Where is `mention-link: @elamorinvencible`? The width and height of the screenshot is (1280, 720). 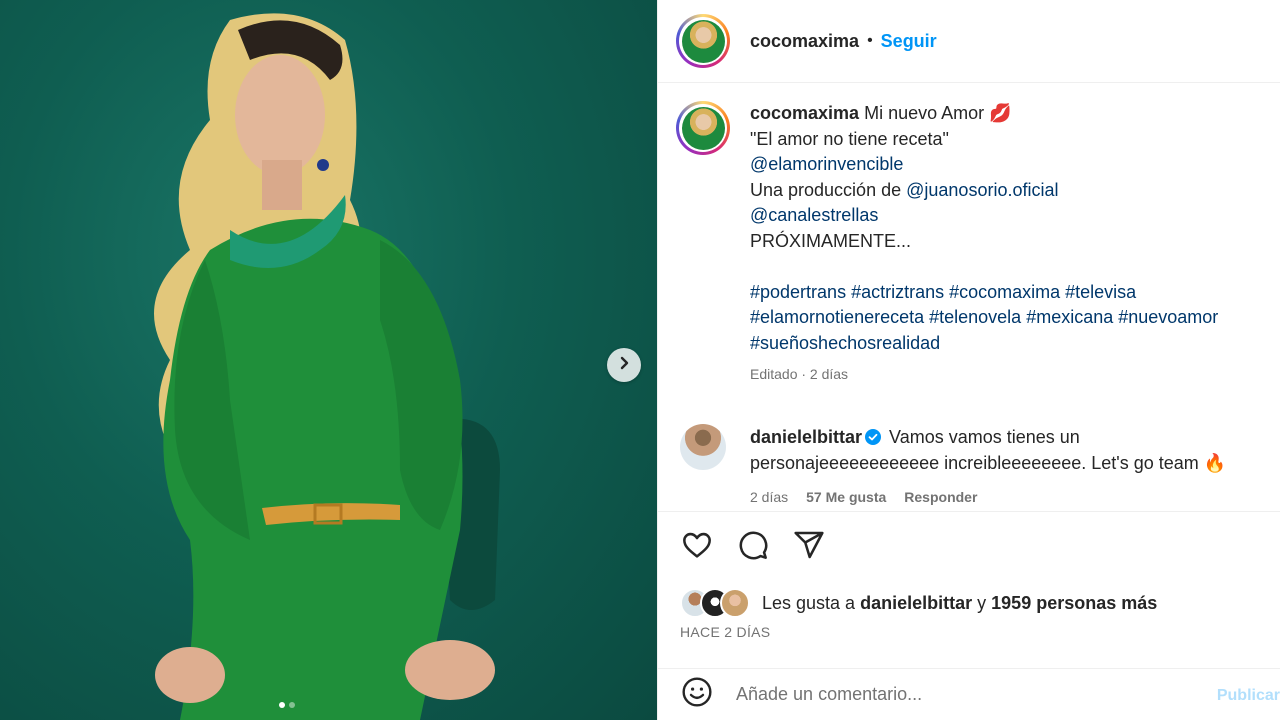
mention-link: @elamorinvencible is located at coordinates (984, 165).